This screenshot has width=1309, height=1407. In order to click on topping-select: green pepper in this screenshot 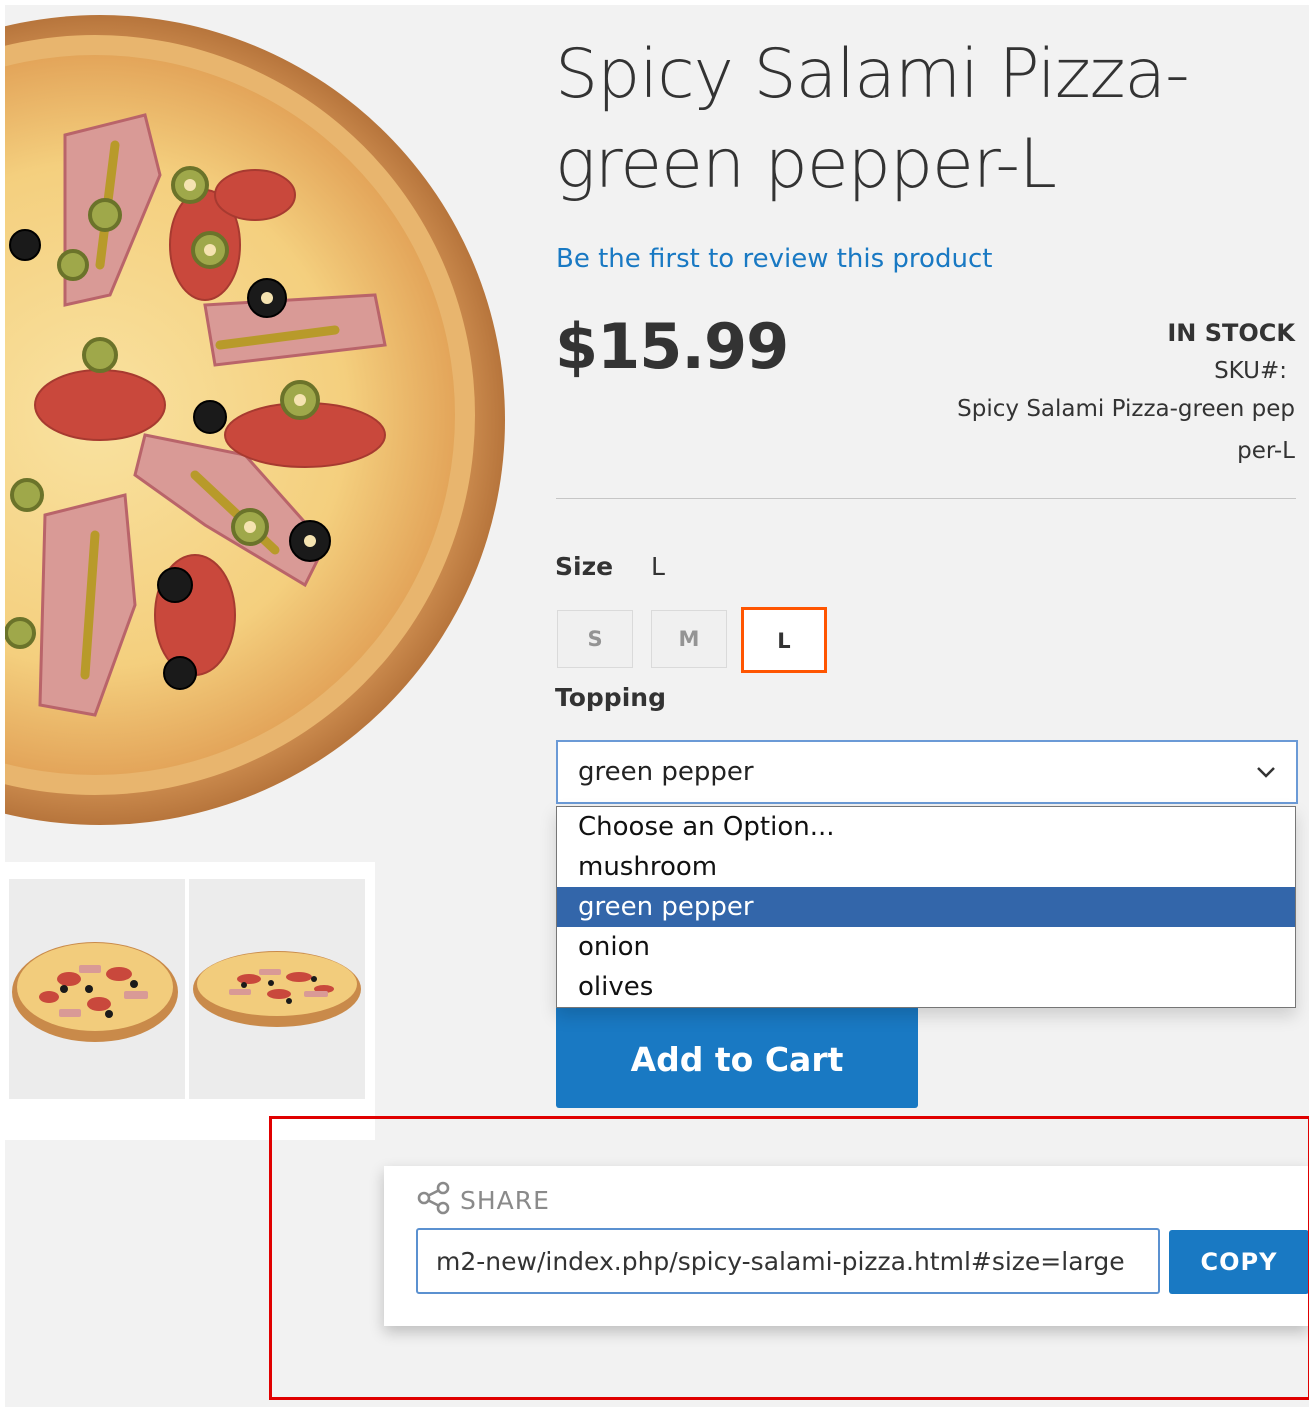, I will do `click(927, 772)`.